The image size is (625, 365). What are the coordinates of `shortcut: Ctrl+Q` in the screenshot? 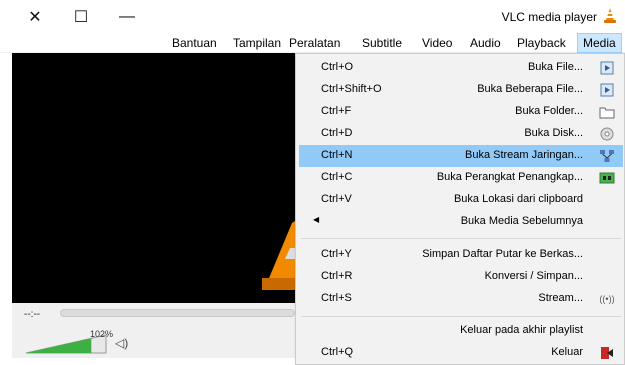 It's located at (337, 352).